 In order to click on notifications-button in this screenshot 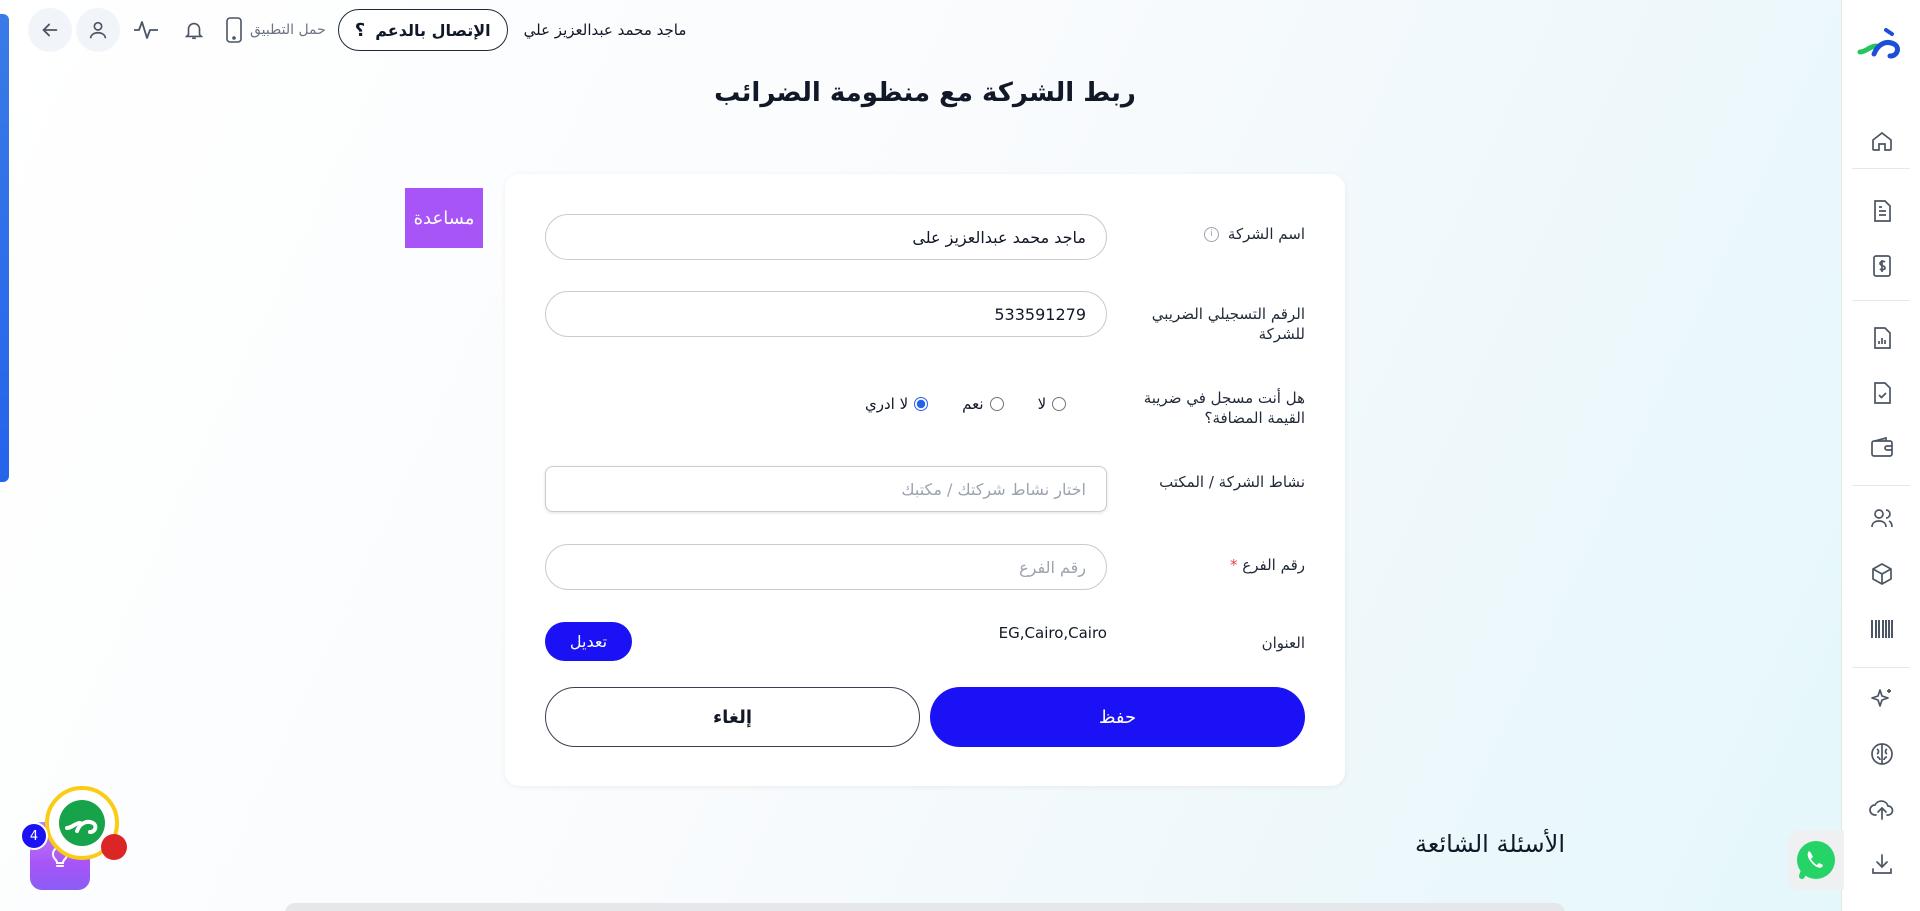, I will do `click(194, 30)`.